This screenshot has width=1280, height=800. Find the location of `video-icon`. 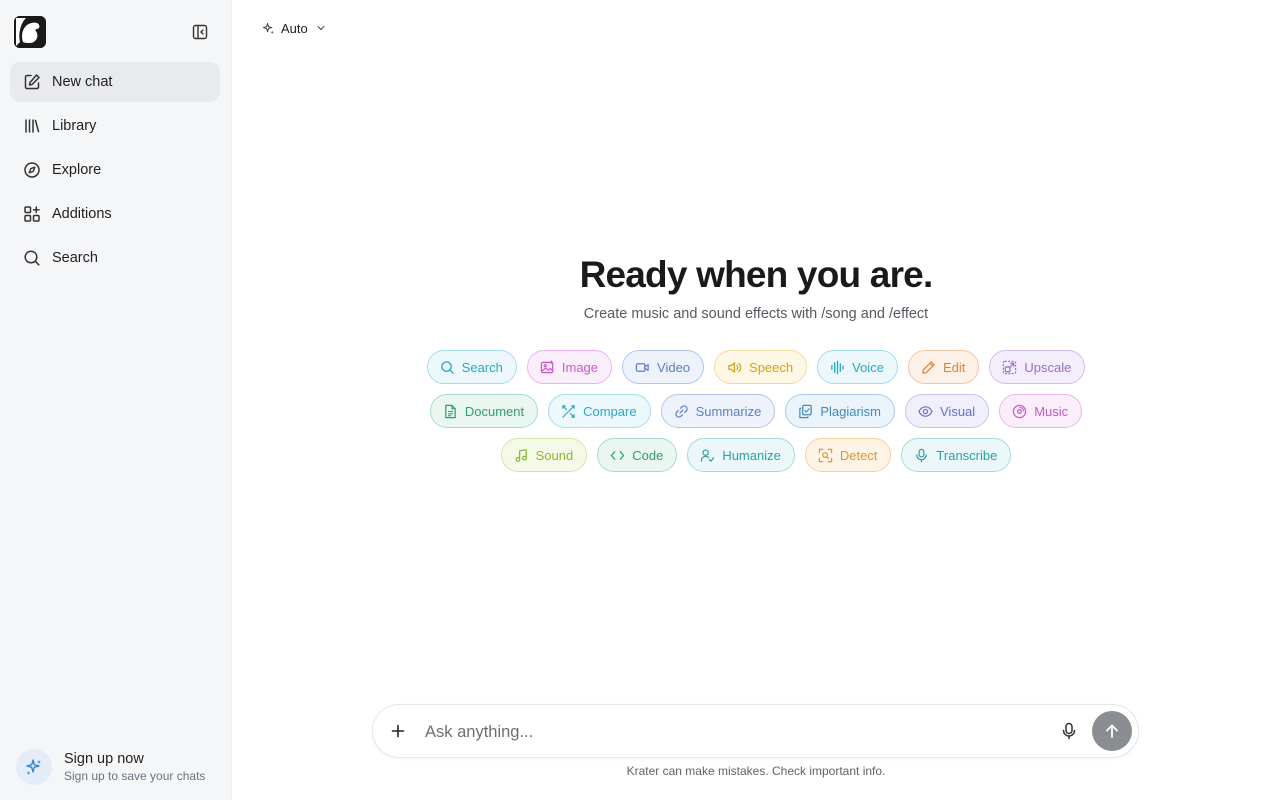

video-icon is located at coordinates (642, 367).